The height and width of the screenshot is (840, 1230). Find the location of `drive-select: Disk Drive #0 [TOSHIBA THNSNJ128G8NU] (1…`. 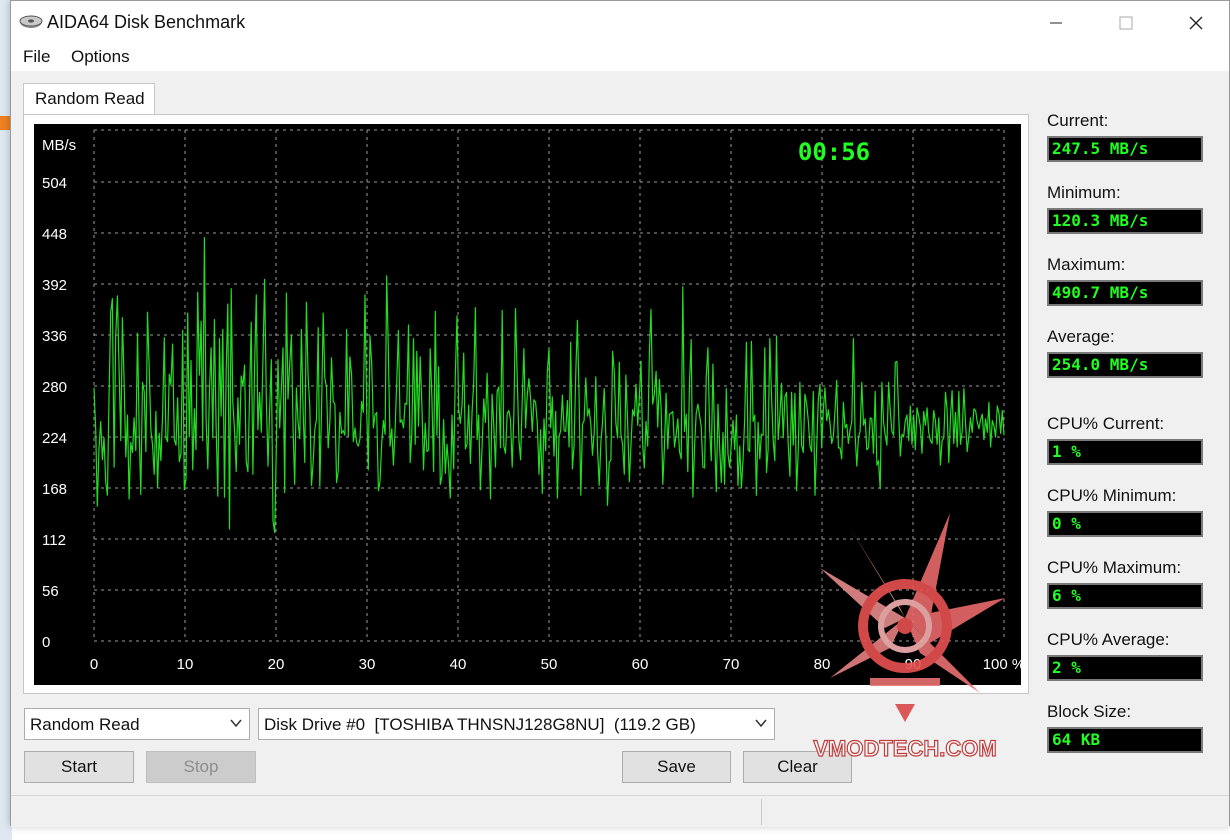

drive-select: Disk Drive #0 [TOSHIBA THNSNJ128G8NU] (1… is located at coordinates (516, 724).